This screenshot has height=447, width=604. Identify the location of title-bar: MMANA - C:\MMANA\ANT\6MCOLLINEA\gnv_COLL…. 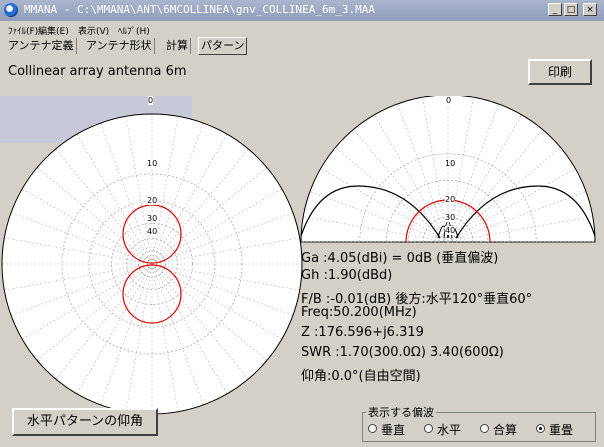
(302, 10).